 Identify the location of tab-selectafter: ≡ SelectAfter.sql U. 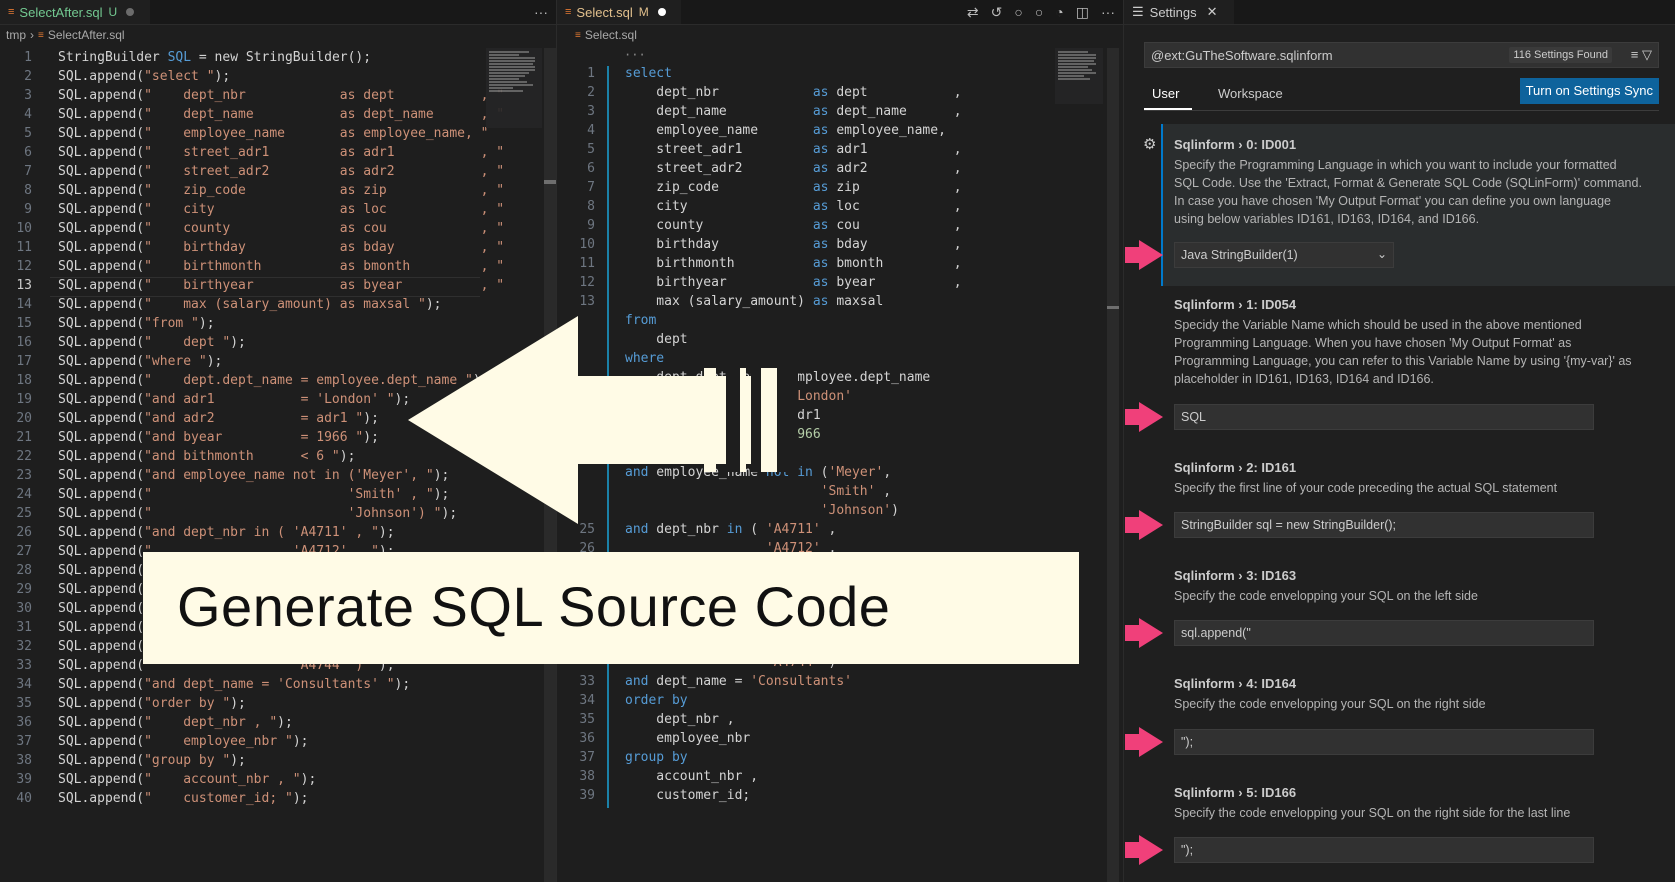
(75, 12).